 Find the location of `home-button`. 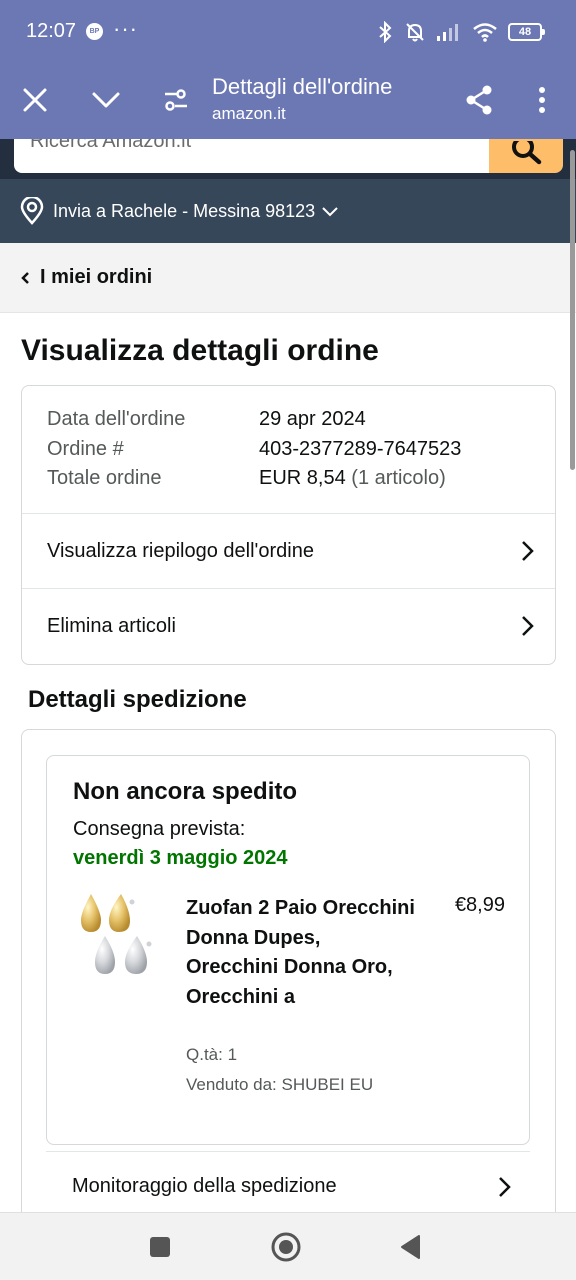

home-button is located at coordinates (286, 1247).